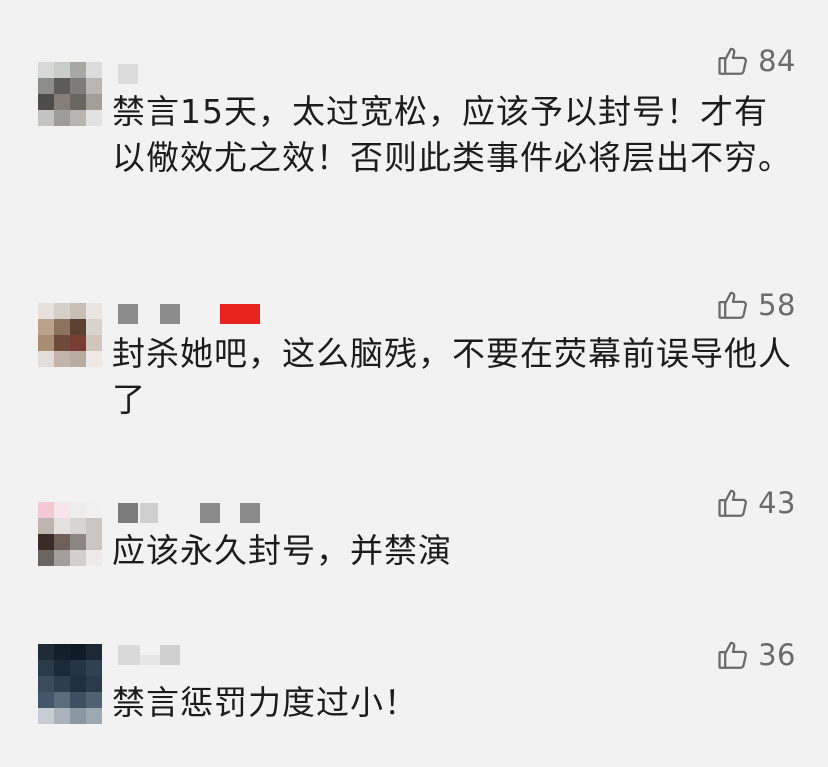  I want to click on comment-text: 禁言惩罚力度过小！, so click(265, 702).